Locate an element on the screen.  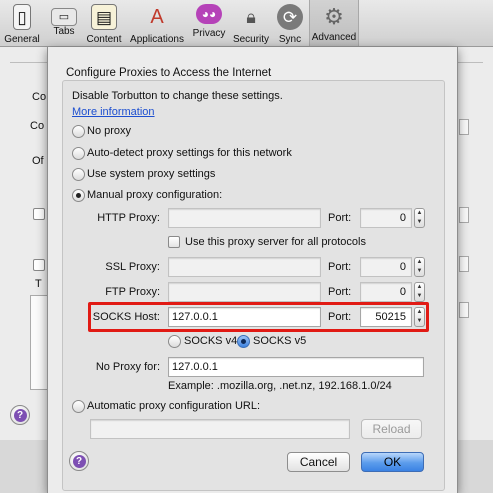
ssl-port-label: Port: is located at coordinates (340, 267).